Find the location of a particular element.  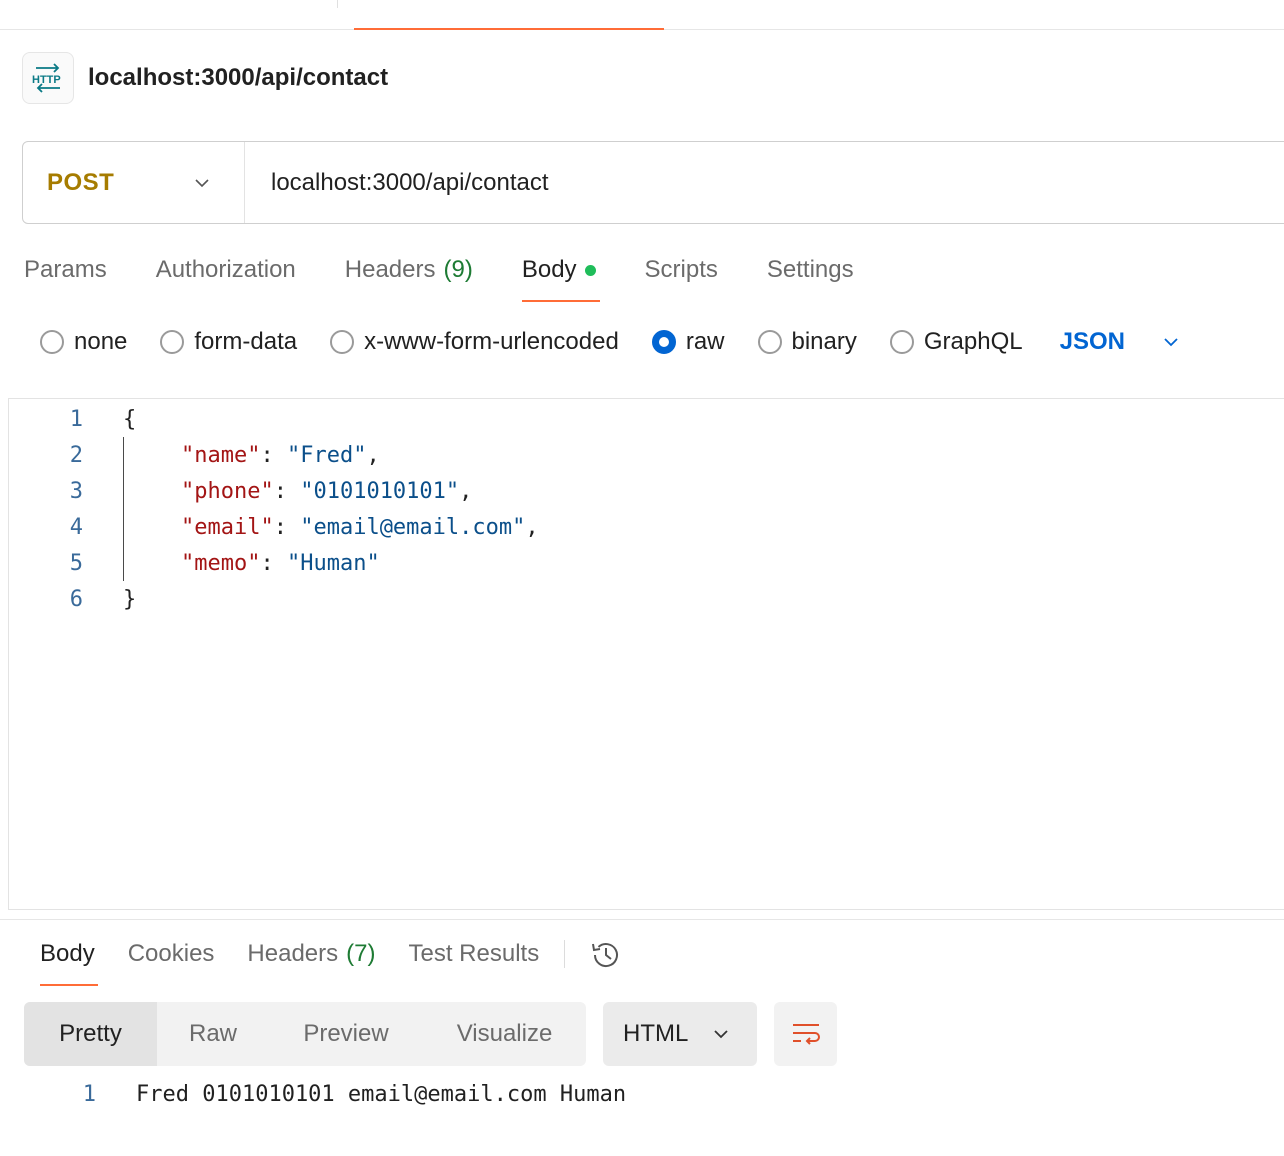

tab-strip is located at coordinates (642, 15).